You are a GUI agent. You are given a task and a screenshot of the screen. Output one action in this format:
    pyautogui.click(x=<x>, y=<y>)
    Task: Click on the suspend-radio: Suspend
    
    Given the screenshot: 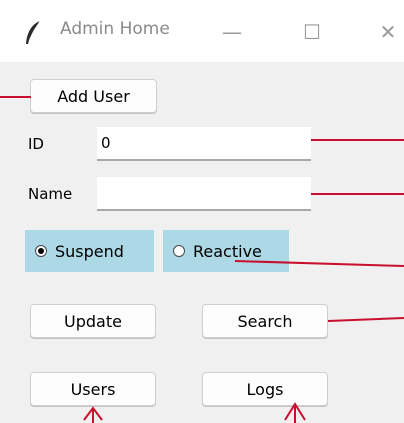 What is the action you would take?
    pyautogui.click(x=89, y=251)
    